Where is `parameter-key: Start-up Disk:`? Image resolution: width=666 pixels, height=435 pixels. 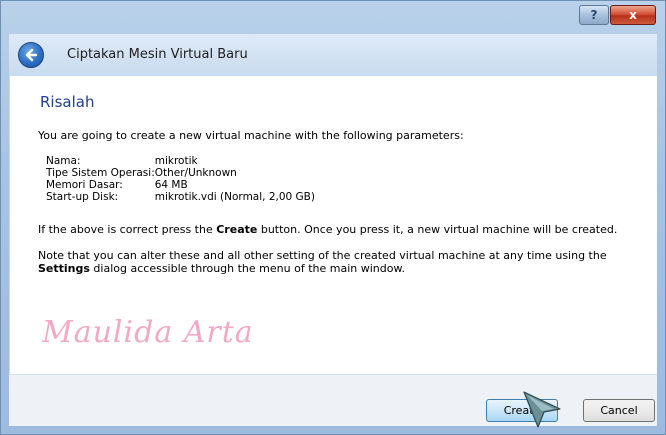 parameter-key: Start-up Disk: is located at coordinates (82, 197).